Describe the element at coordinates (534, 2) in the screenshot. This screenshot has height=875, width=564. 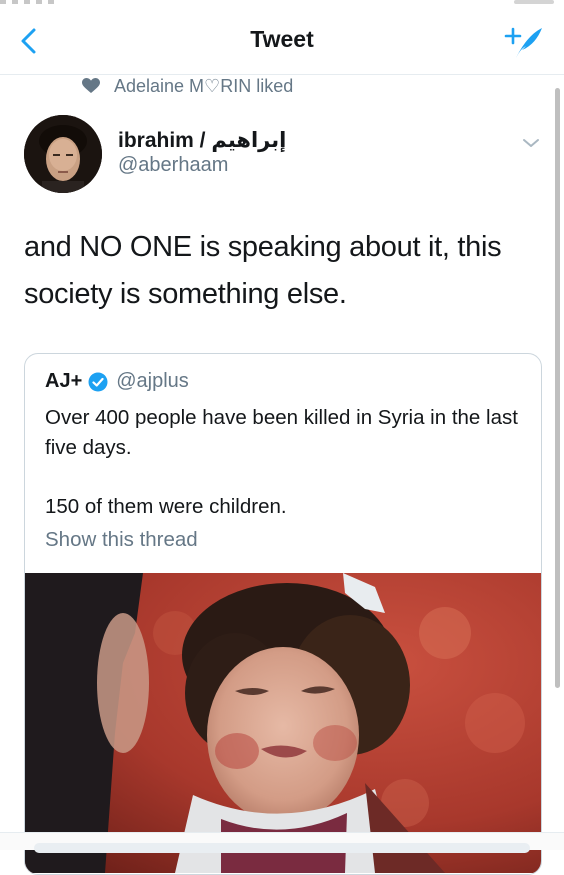
I see `battery-icon` at that location.